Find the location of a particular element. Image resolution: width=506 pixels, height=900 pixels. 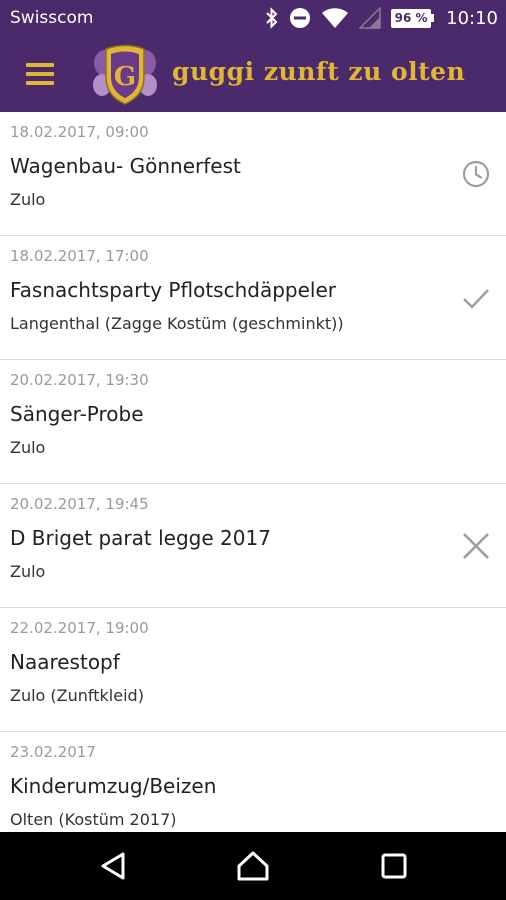

signal-icon is located at coordinates (370, 18).